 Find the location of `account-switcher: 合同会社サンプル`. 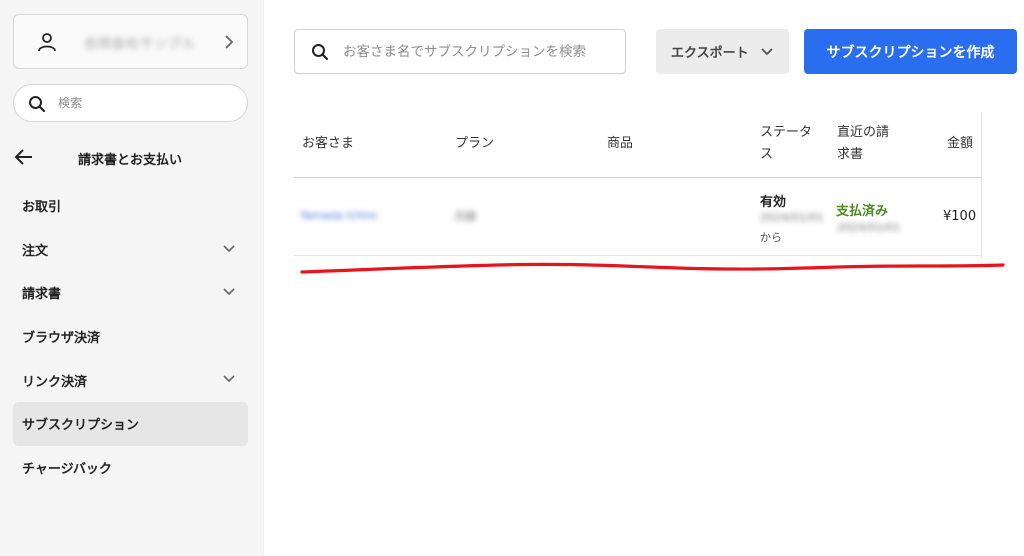

account-switcher: 合同会社サンプル is located at coordinates (130, 41).